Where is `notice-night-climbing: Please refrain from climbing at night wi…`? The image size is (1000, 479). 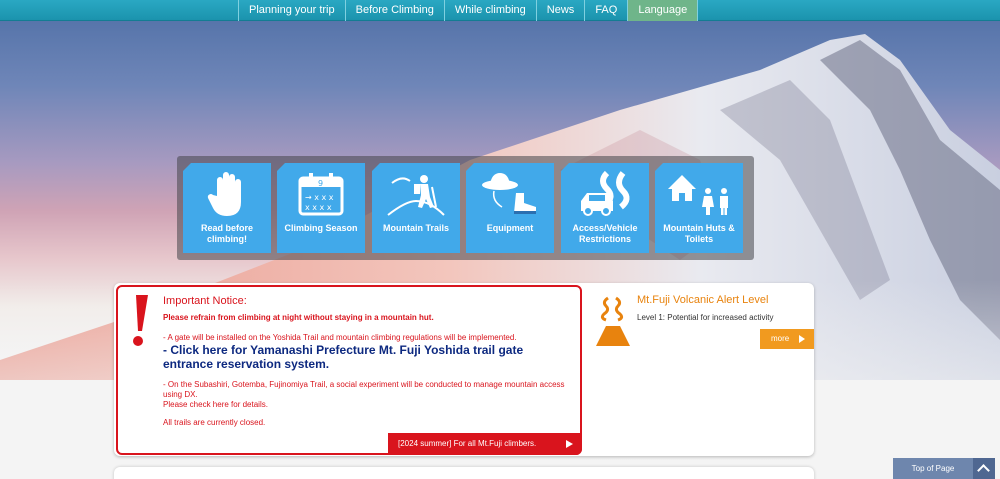
notice-night-climbing: Please refrain from climbing at night wi… is located at coordinates (298, 317).